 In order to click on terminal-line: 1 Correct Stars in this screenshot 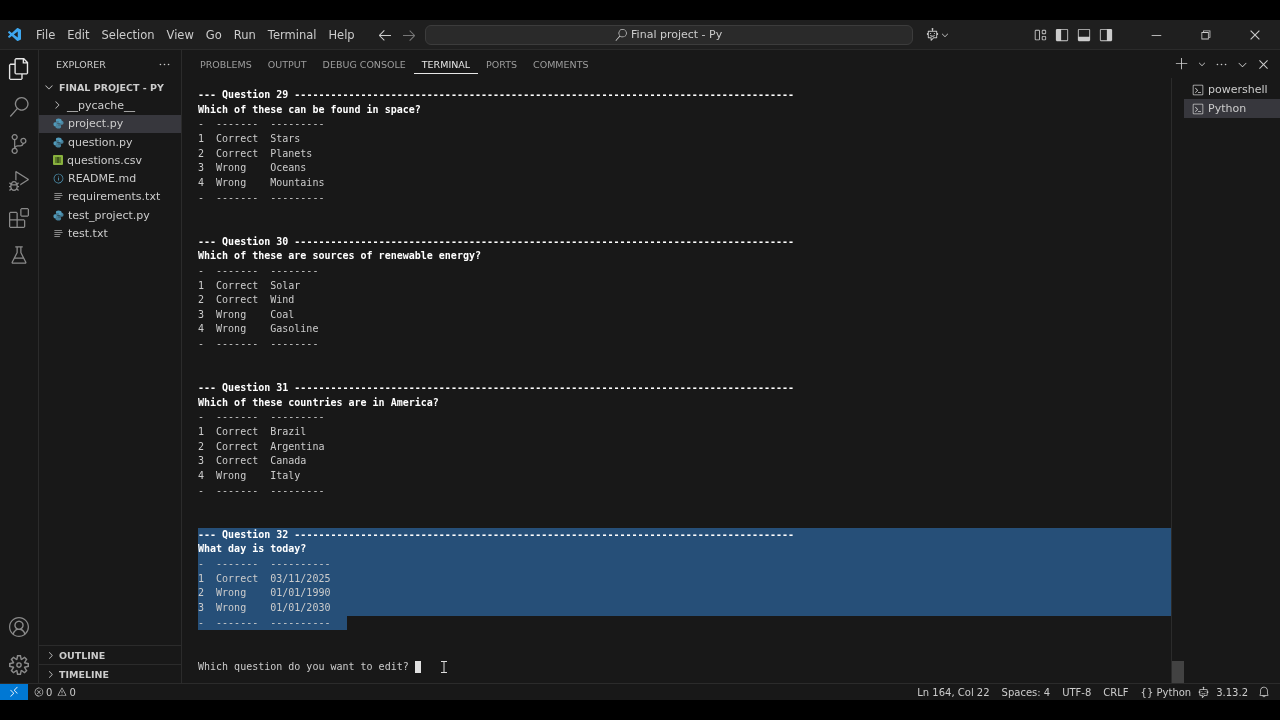, I will do `click(249, 138)`.